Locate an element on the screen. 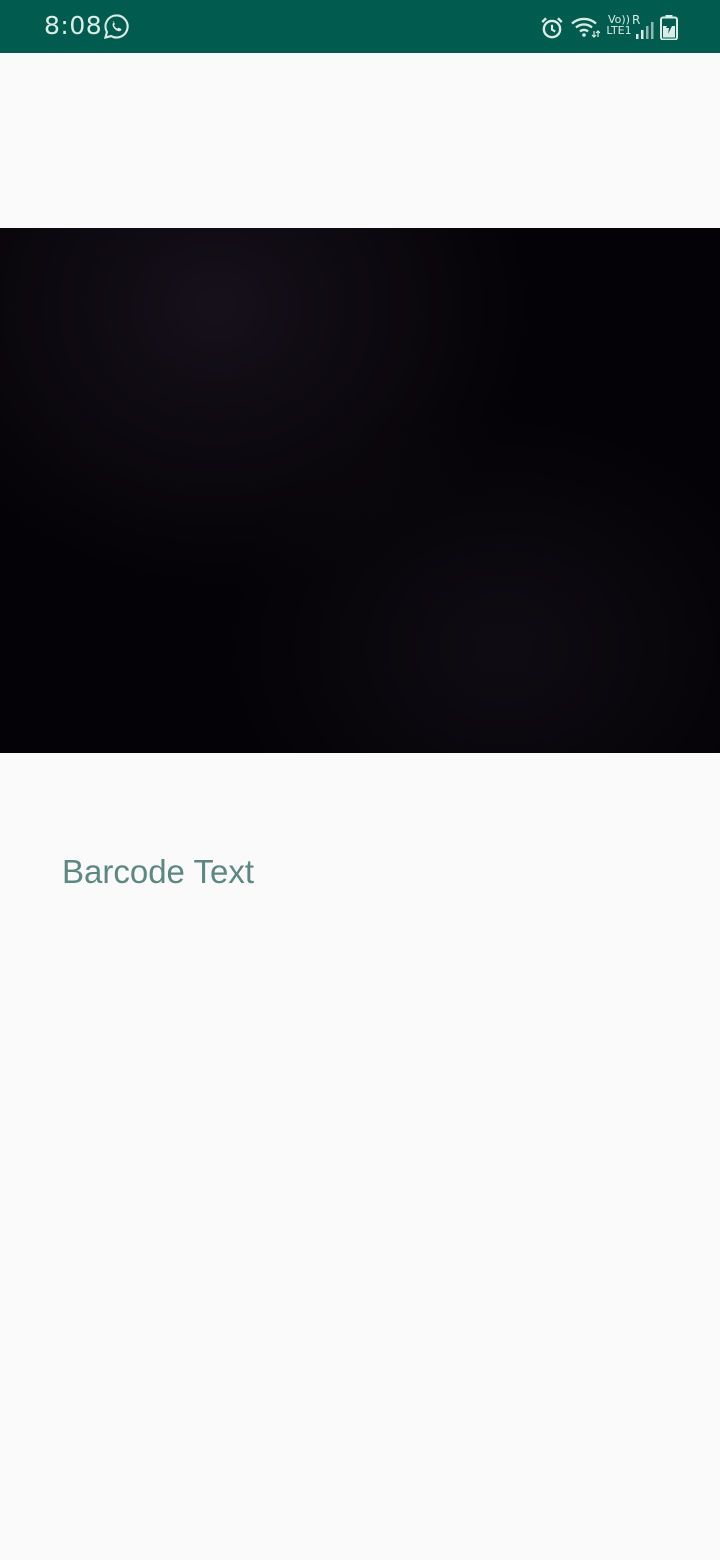 The height and width of the screenshot is (1560, 720). volte-label: Vo)) LTE1 is located at coordinates (619, 25).